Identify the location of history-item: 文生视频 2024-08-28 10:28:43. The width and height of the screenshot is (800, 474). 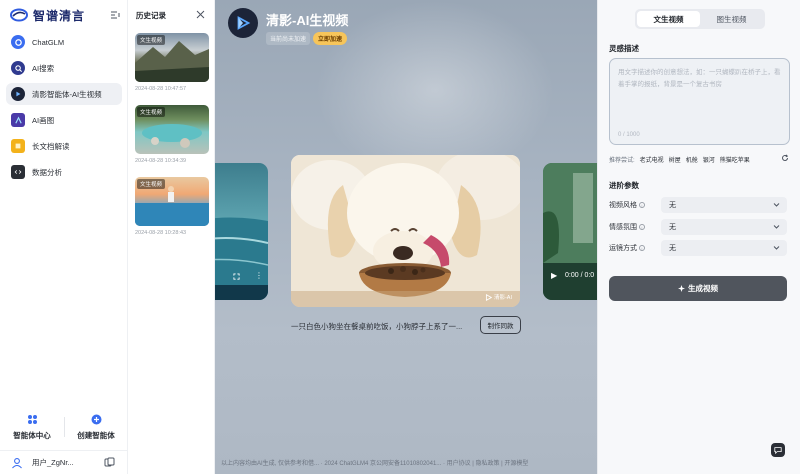
(172, 206).